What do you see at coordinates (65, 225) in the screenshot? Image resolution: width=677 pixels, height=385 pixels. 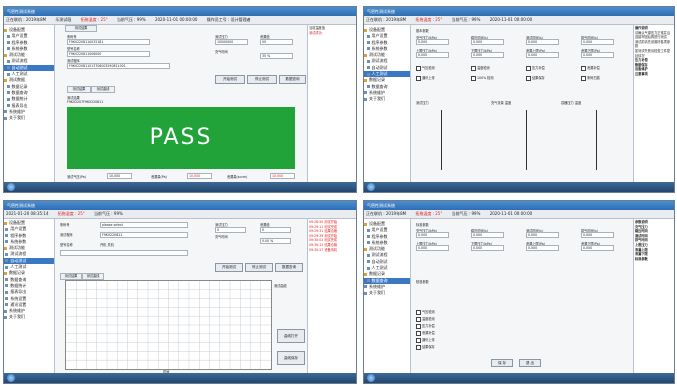 I see `barcode-label: 条码号` at bounding box center [65, 225].